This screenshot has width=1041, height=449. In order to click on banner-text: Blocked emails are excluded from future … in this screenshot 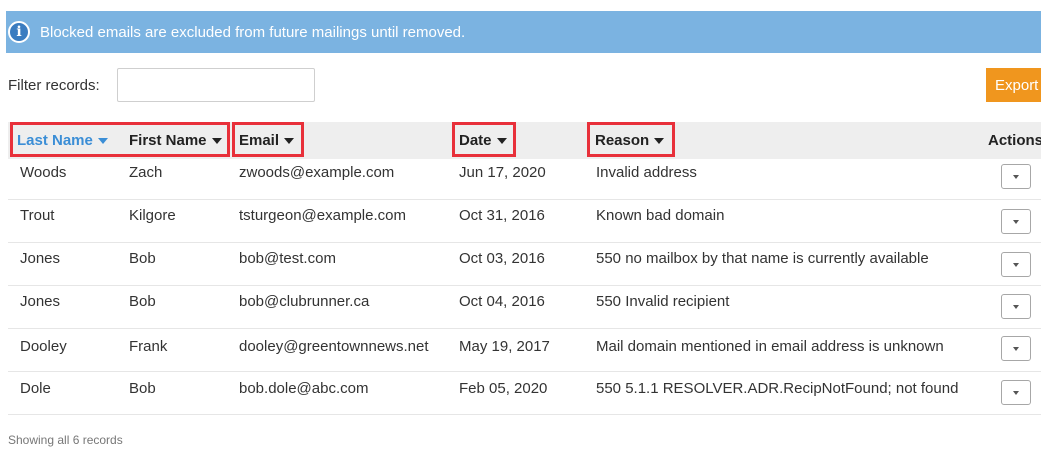, I will do `click(253, 32)`.